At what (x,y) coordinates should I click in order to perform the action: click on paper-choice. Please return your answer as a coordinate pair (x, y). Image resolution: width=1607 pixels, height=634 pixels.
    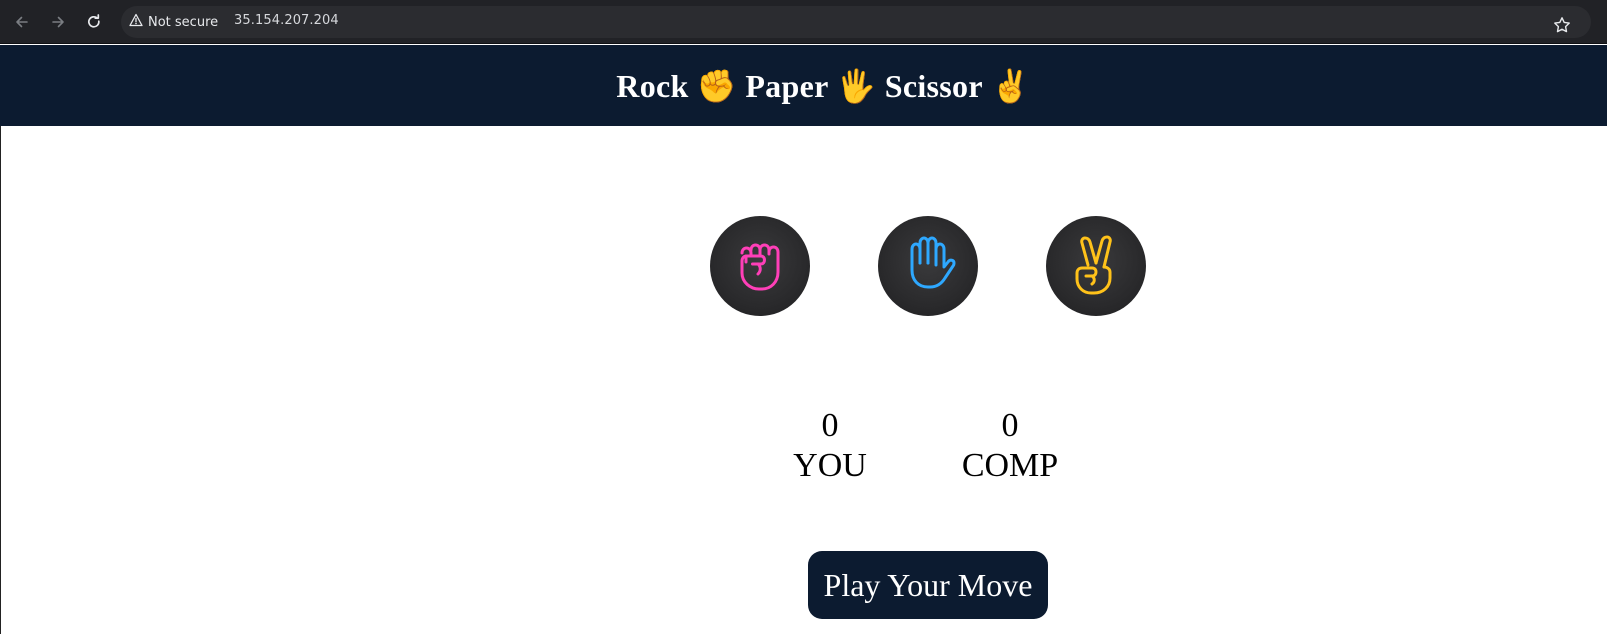
    Looking at the image, I should click on (928, 266).